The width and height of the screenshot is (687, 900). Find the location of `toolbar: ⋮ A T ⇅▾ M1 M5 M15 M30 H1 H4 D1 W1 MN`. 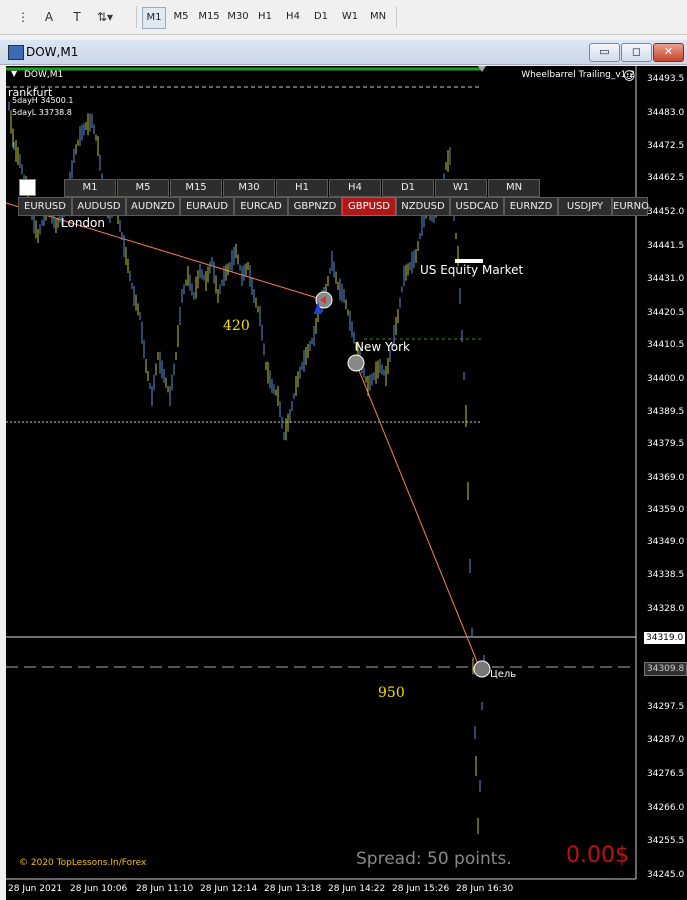

toolbar: ⋮ A T ⇅▾ M1 M5 M15 M30 H1 H4 D1 W1 MN is located at coordinates (343, 17).